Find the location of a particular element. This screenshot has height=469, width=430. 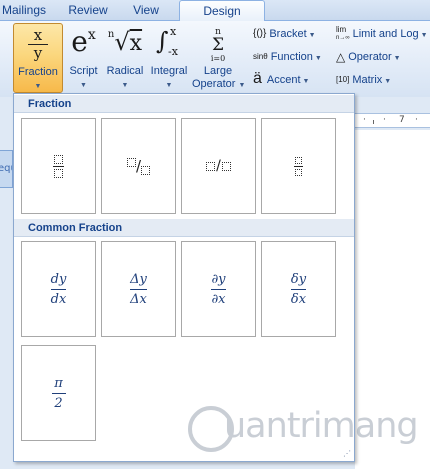

tab-view: View is located at coordinates (146, 11).